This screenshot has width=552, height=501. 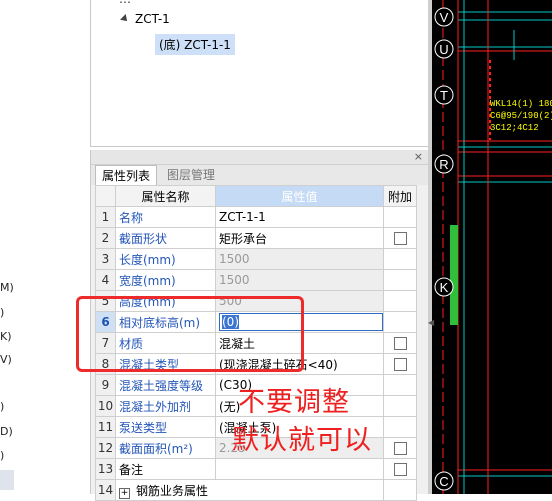 What do you see at coordinates (165, 427) in the screenshot?
I see `property-name: 泵送类型` at bounding box center [165, 427].